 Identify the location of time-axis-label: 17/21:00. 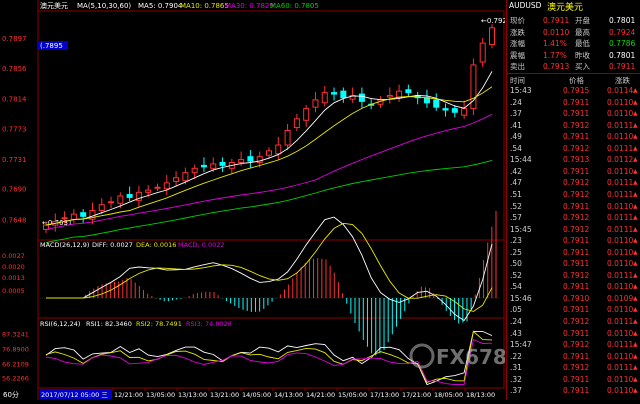
(416, 395).